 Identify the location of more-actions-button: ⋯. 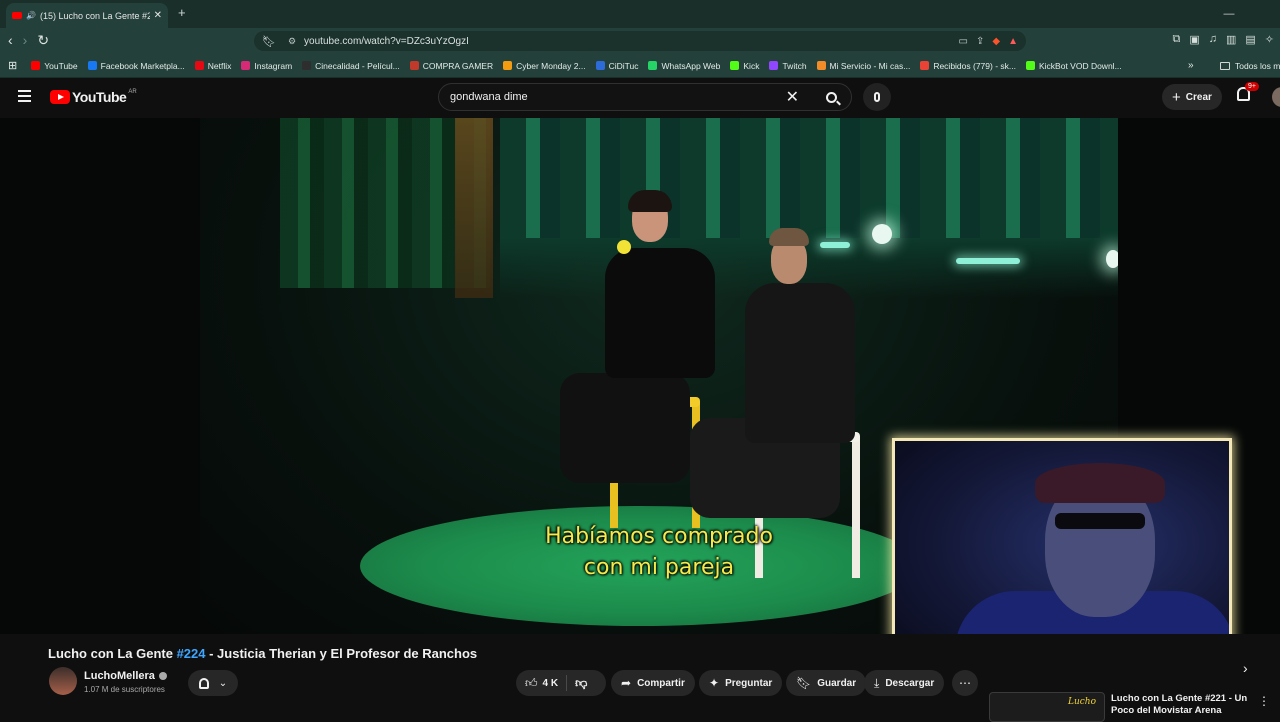
(965, 683).